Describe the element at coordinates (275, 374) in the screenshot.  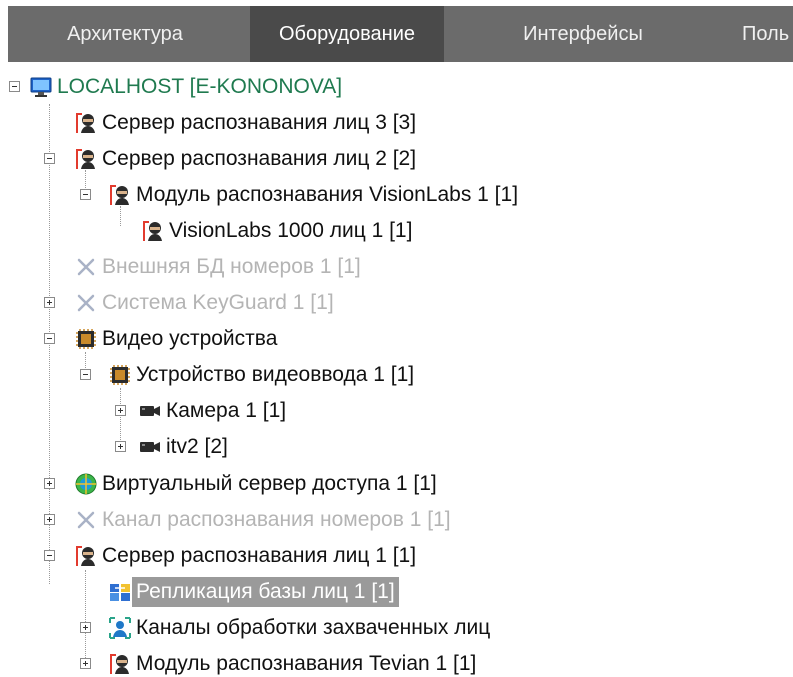
I see `tree-item-label: Устройство видеоввода 1 [1]` at that location.